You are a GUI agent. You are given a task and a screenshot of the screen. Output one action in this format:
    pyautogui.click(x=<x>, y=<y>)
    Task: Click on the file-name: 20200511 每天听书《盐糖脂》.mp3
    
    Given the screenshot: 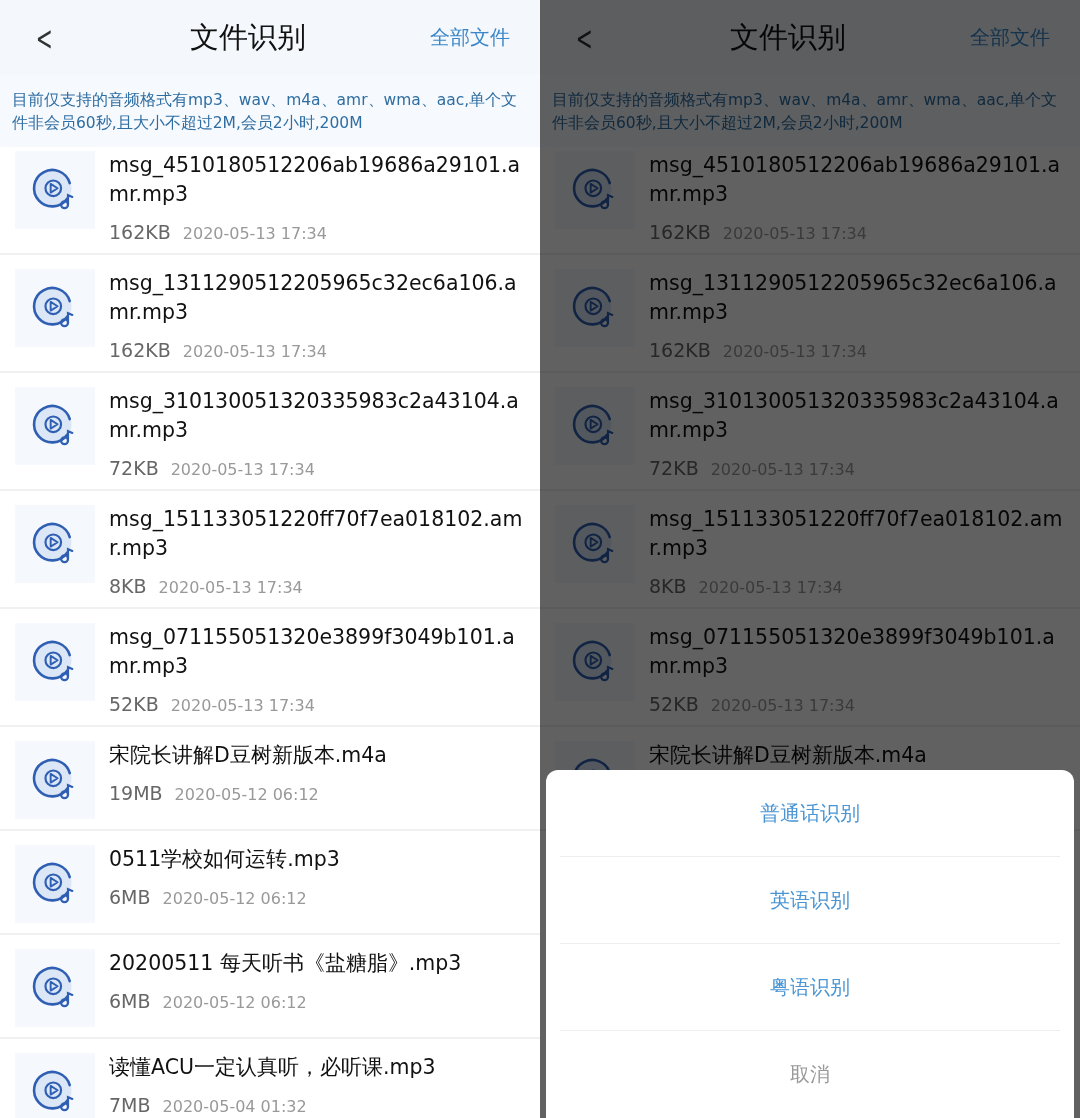 What is the action you would take?
    pyautogui.click(x=285, y=963)
    